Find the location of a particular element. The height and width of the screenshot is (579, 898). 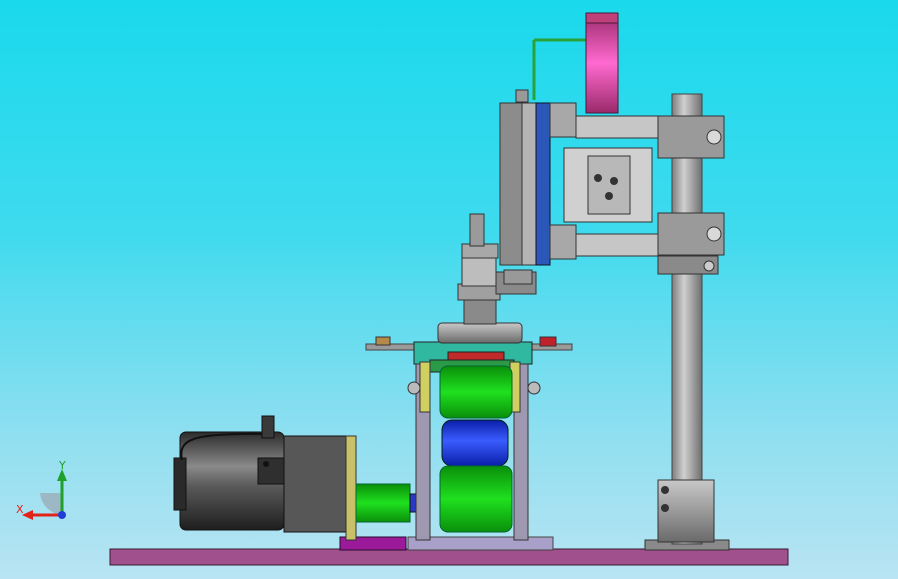

z-axis-point is located at coordinates (62, 515).